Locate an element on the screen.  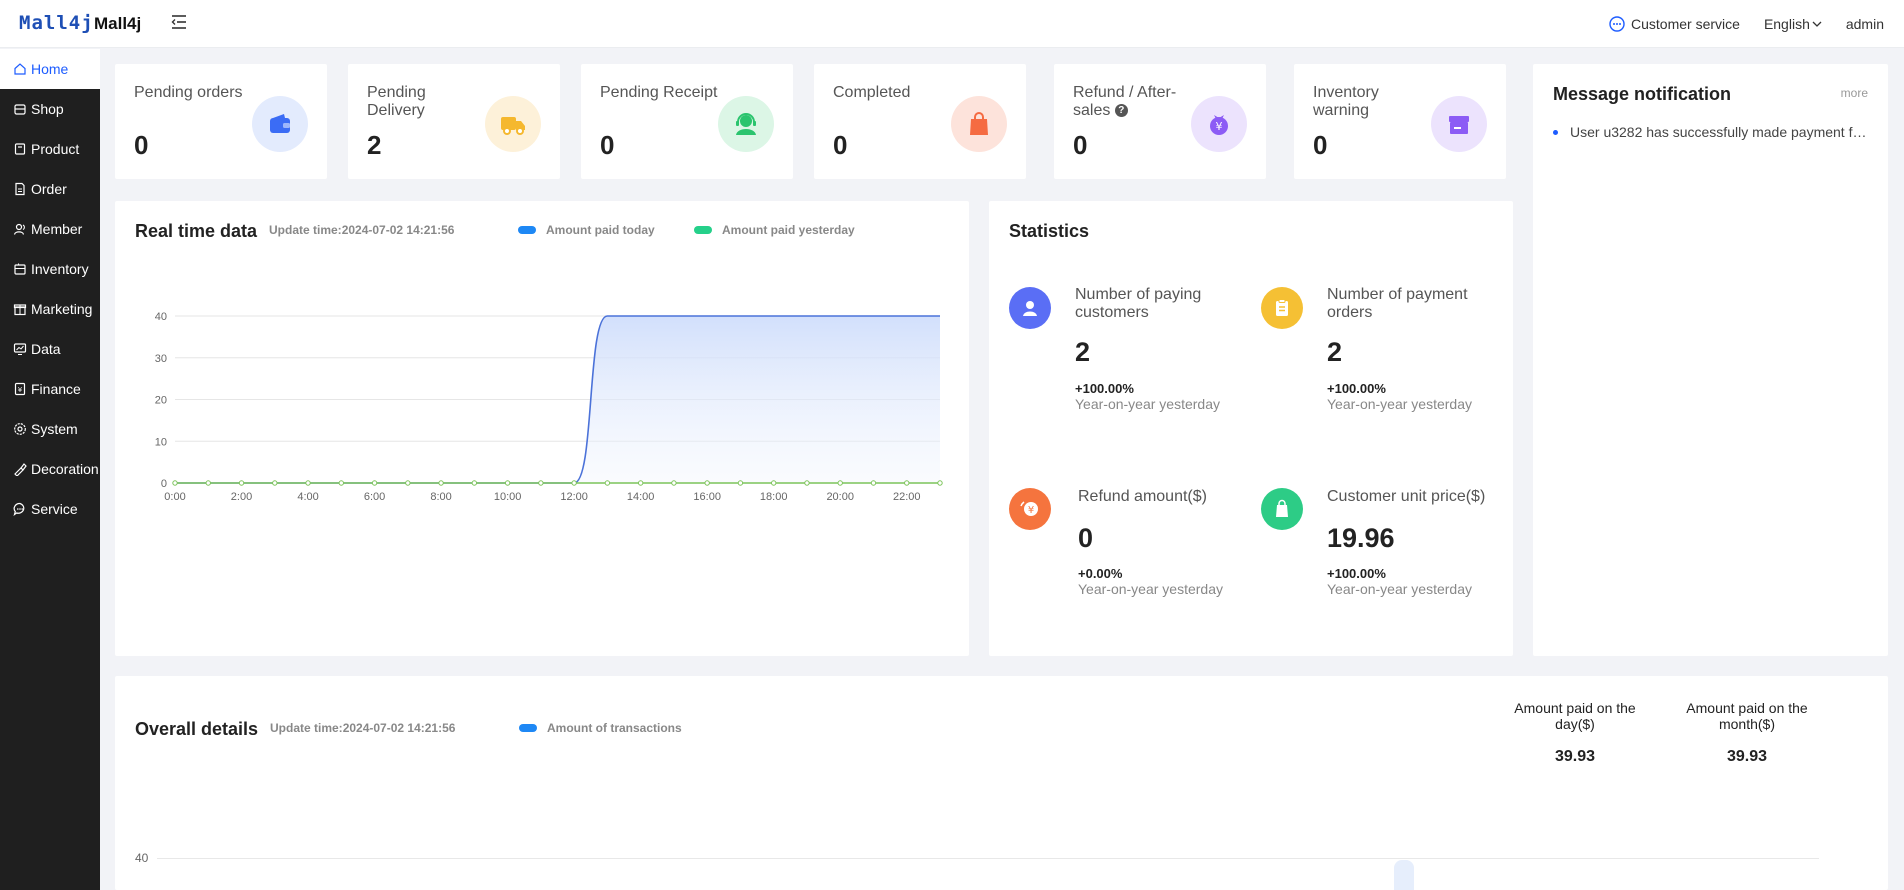
chat-icon is located at coordinates (1617, 24).